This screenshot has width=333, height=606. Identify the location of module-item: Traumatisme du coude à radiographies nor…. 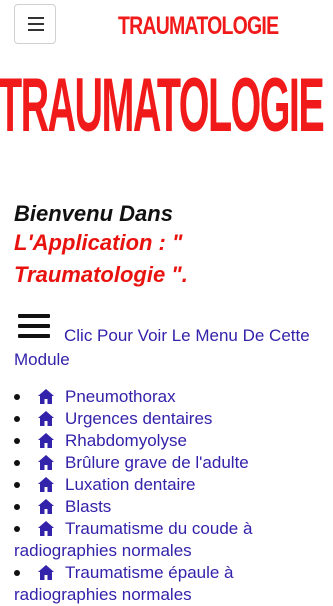
(169, 540).